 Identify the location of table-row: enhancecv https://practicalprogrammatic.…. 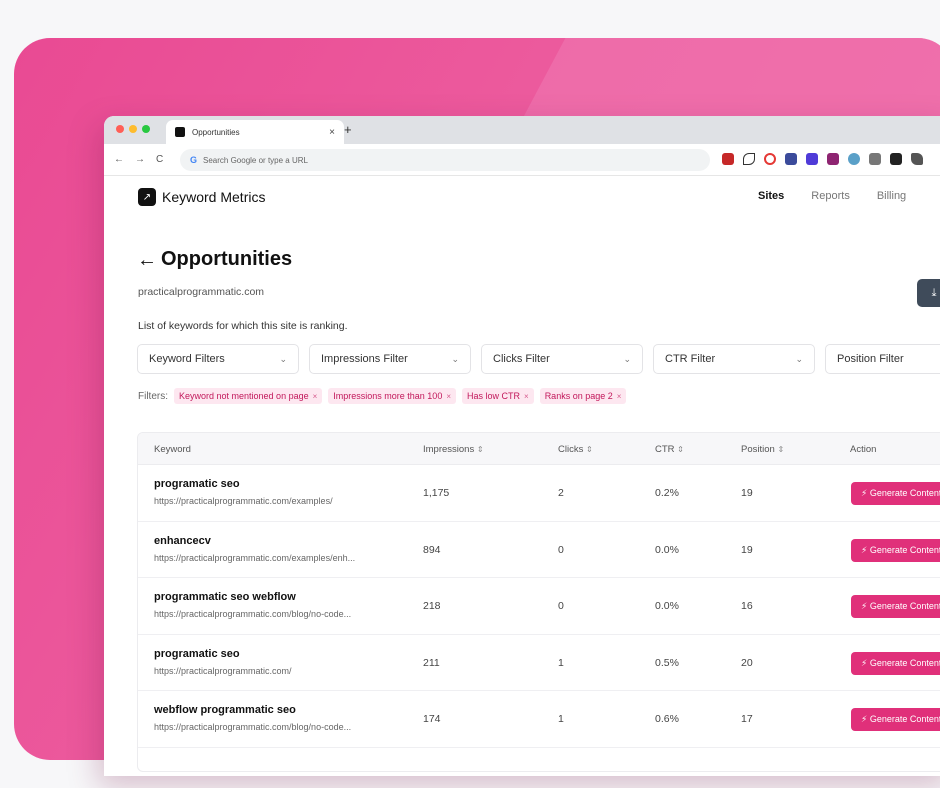
(539, 550).